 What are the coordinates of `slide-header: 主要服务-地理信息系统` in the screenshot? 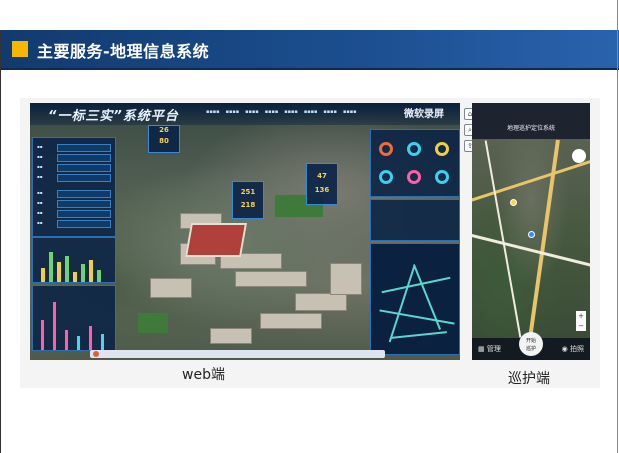 It's located at (309, 50).